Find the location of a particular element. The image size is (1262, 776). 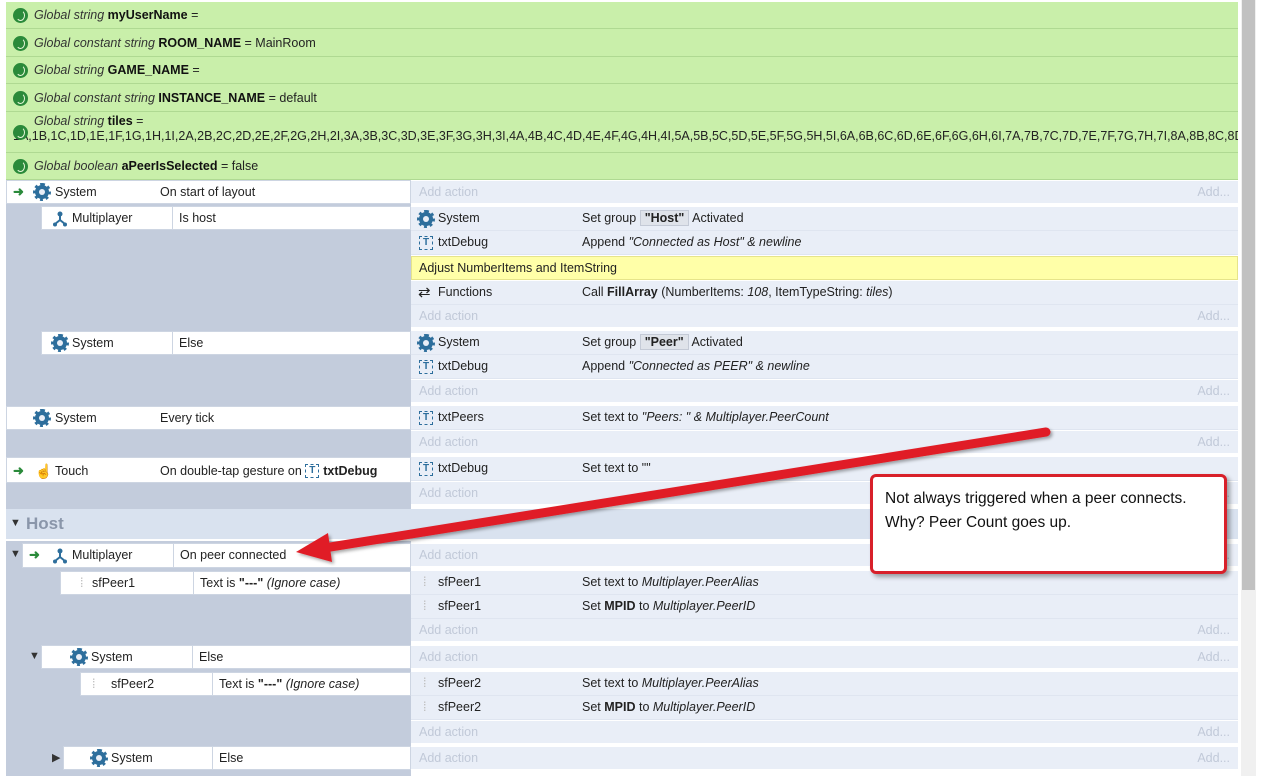

annotation-arrow is located at coordinates (673, 494).